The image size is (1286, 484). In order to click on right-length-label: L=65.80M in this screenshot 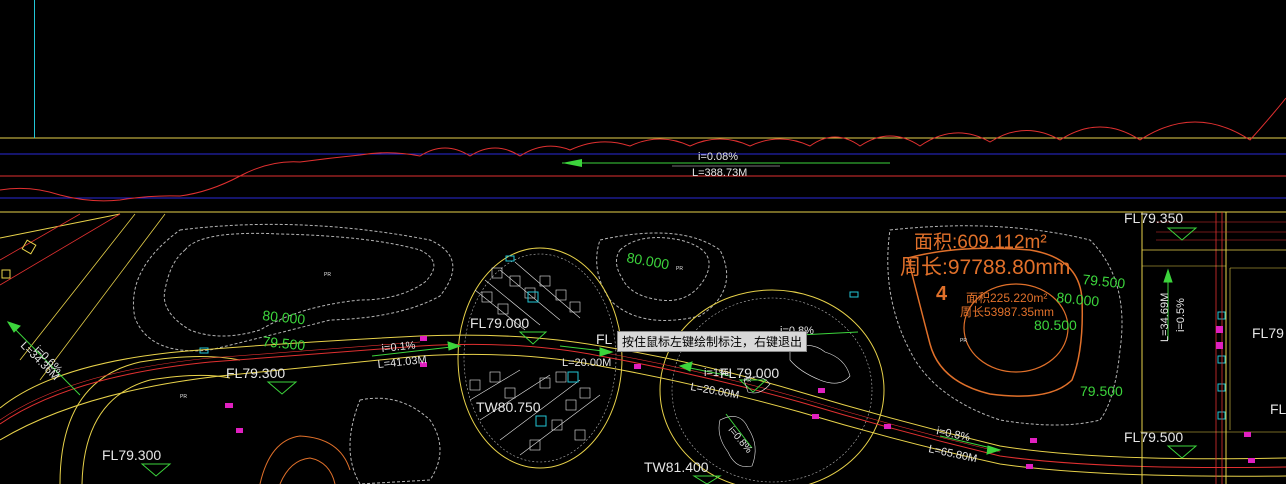, I will do `click(952, 454)`.